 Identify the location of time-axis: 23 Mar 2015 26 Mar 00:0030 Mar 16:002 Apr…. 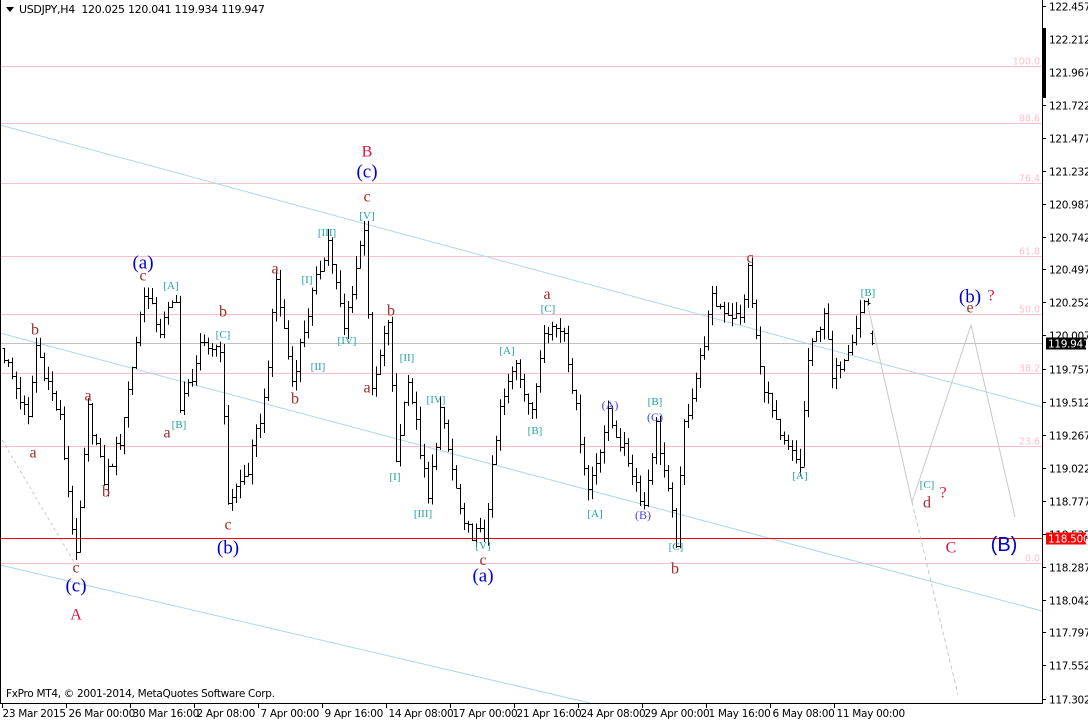
(453, 711).